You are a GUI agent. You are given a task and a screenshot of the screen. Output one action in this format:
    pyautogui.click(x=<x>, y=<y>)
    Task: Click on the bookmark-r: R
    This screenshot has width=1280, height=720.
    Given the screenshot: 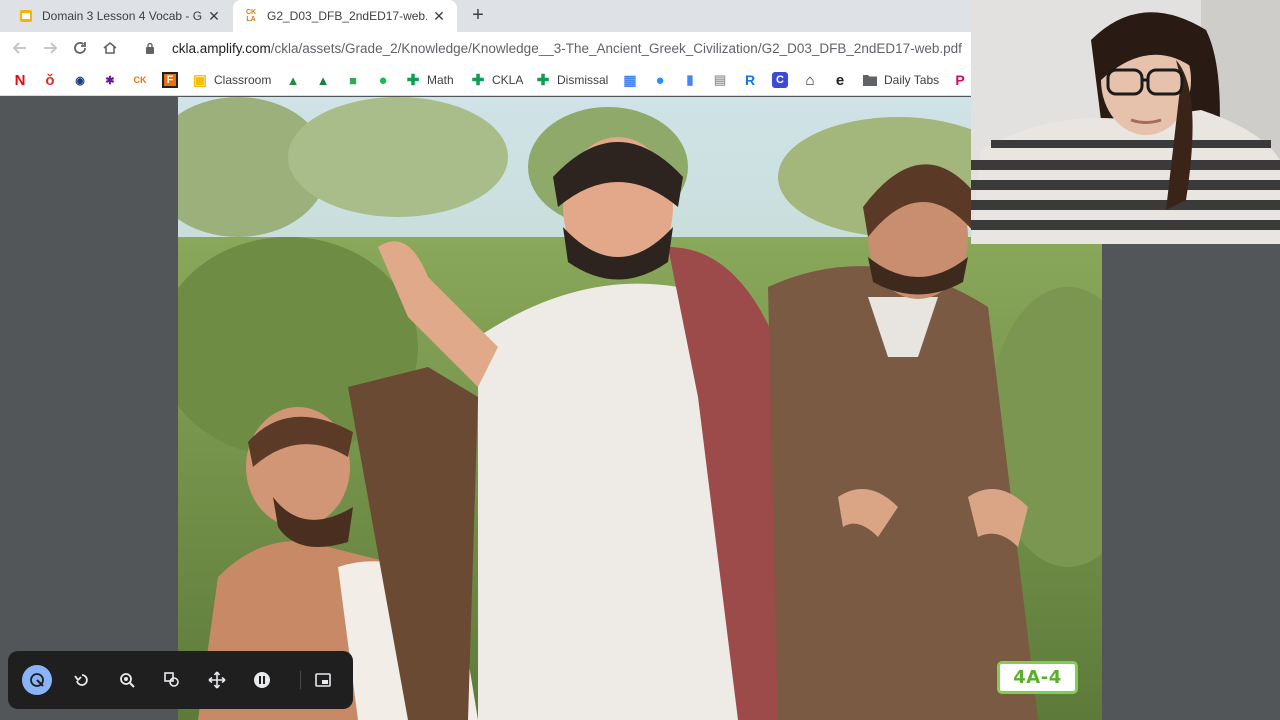 What is the action you would take?
    pyautogui.click(x=750, y=80)
    